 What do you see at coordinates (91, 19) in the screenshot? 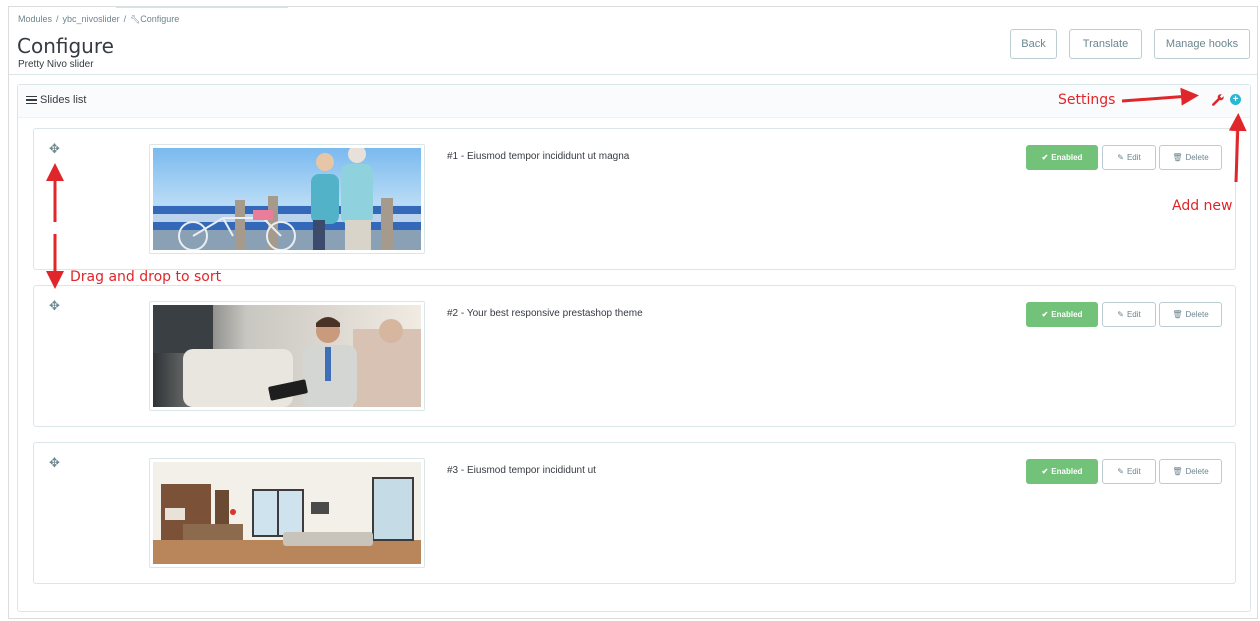
I see `breadcrumb-module: ybc_nivoslider` at bounding box center [91, 19].